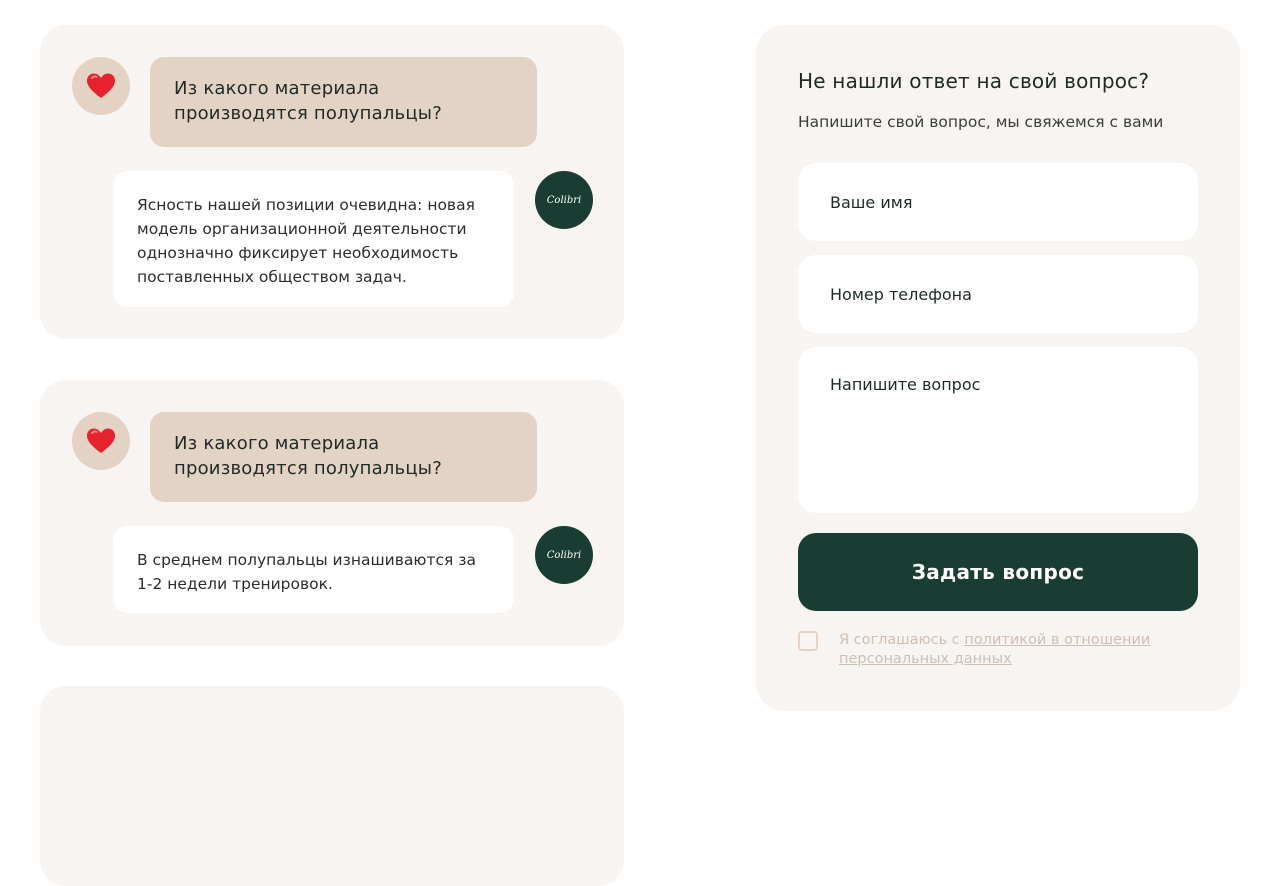 The image size is (1280, 886). What do you see at coordinates (981, 122) in the screenshot?
I see `form-subtitle: Напишите свой вопрос, мы свяжемся с вами` at bounding box center [981, 122].